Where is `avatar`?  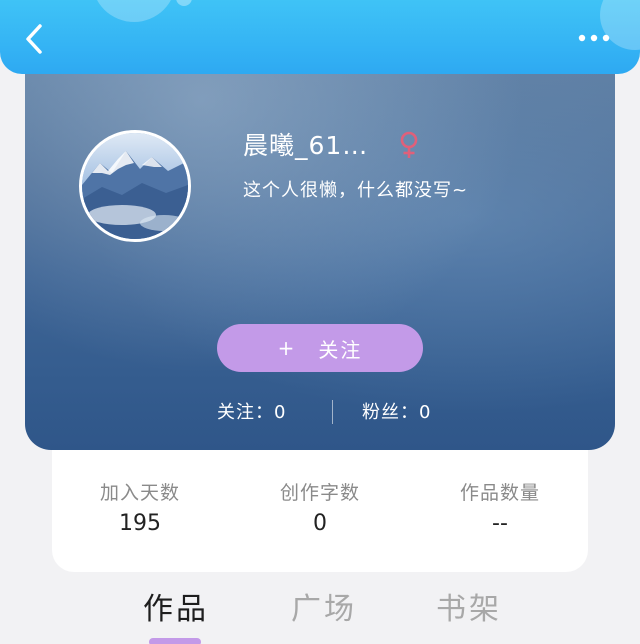
avatar is located at coordinates (135, 186).